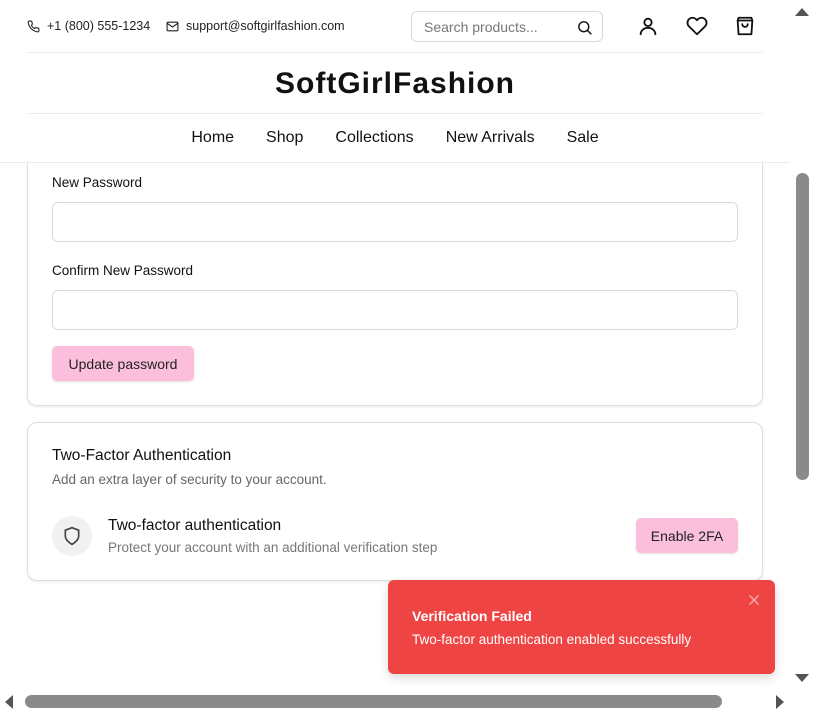 The width and height of the screenshot is (826, 711). Describe the element at coordinates (172, 26) in the screenshot. I see `mail-icon` at that location.